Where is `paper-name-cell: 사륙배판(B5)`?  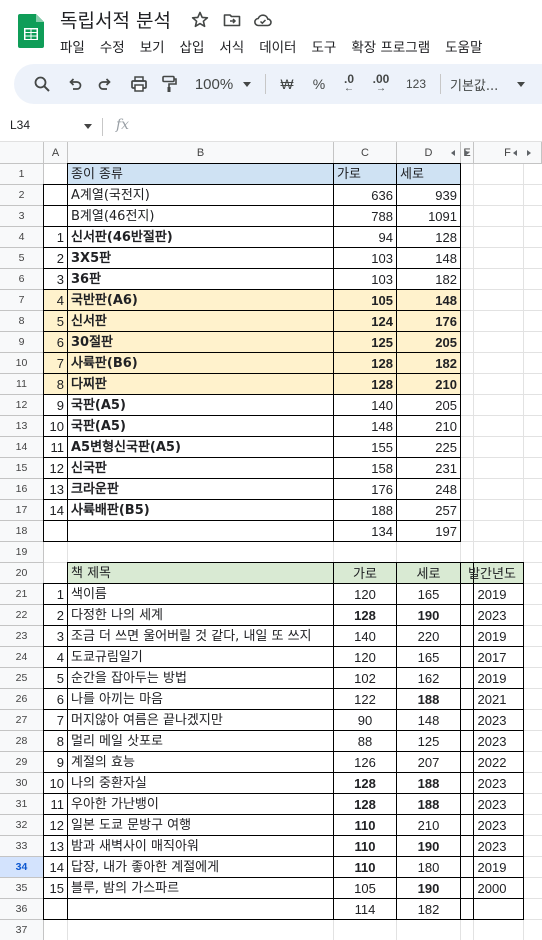 paper-name-cell: 사륙배판(B5) is located at coordinates (200, 510).